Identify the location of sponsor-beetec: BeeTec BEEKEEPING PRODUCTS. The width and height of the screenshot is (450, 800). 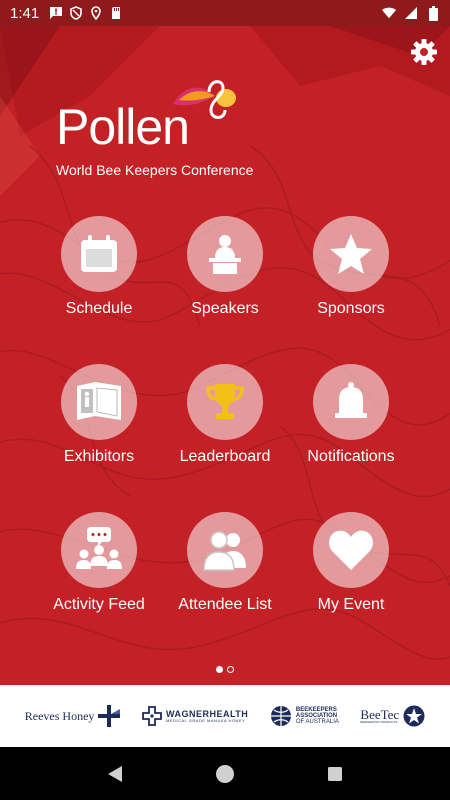
(392, 716).